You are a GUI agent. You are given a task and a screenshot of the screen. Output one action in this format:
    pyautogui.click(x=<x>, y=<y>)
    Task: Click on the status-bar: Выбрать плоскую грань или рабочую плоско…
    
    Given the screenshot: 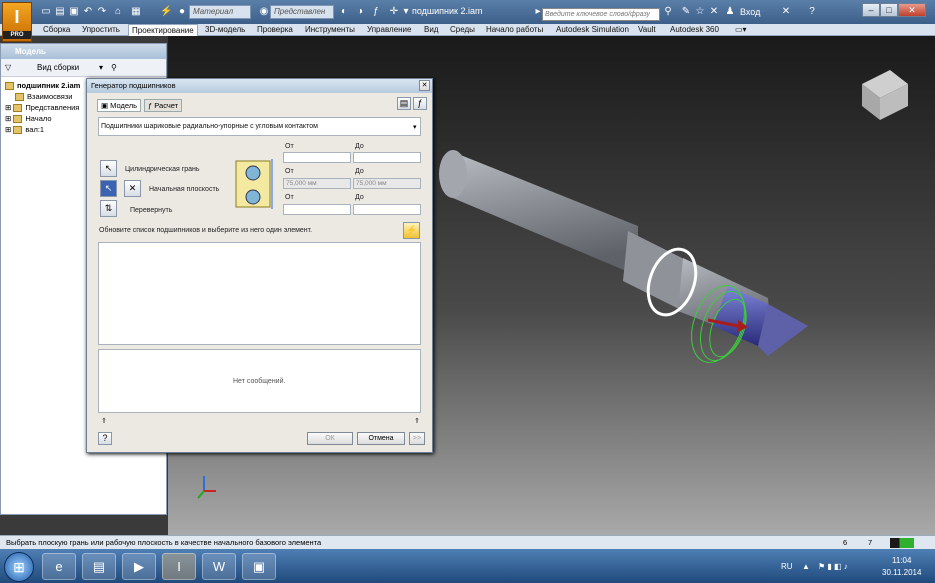 What is the action you would take?
    pyautogui.click(x=467, y=542)
    